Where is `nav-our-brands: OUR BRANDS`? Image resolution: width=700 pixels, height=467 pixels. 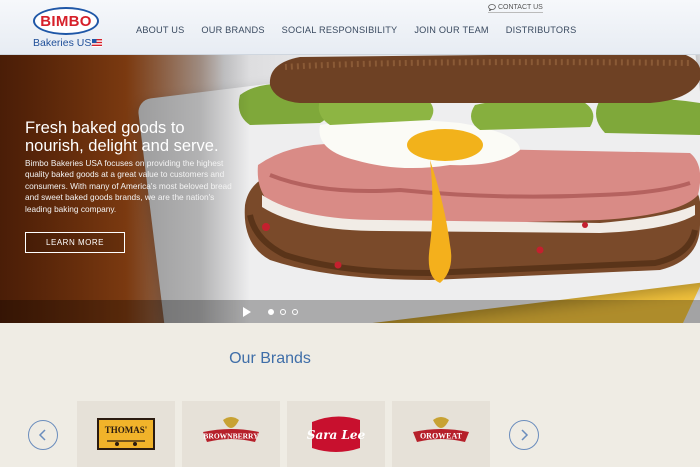
nav-our-brands: OUR BRANDS is located at coordinates (232, 30).